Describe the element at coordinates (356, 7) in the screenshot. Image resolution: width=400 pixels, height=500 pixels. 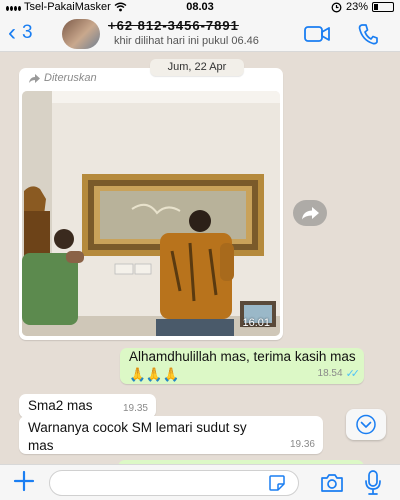
I see `battery-percent: 23%` at that location.